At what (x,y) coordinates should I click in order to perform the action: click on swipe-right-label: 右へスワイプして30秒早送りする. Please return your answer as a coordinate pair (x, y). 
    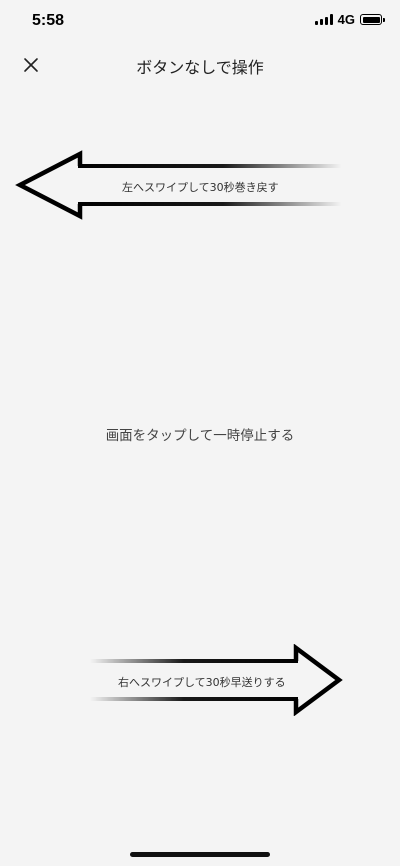
    Looking at the image, I should click on (202, 682).